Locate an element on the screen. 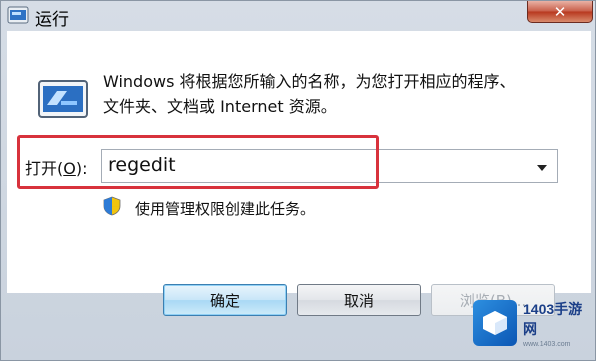  annotation-highlight-box is located at coordinates (198, 162).